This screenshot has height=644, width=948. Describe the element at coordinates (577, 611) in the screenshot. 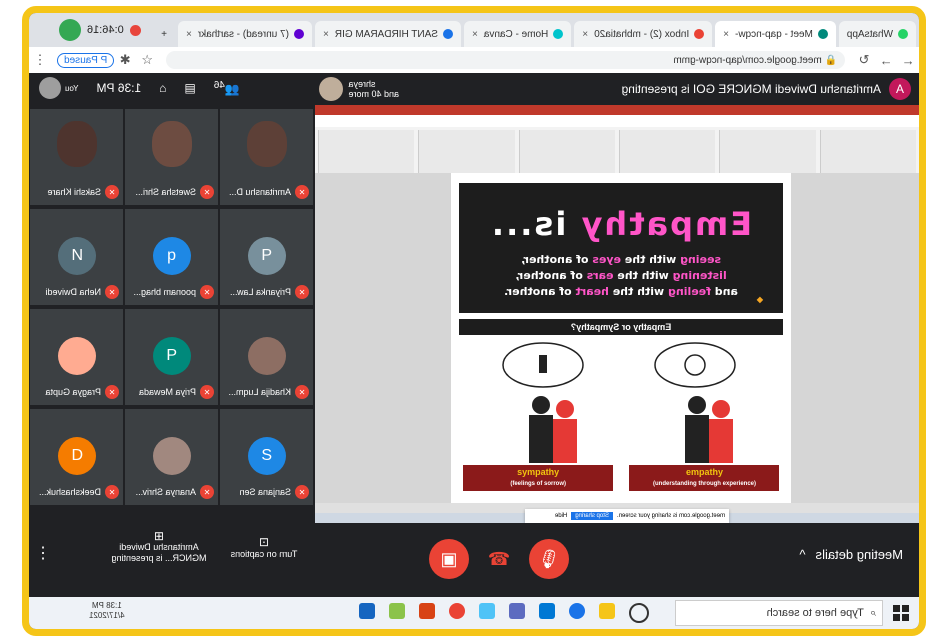

I see `edge-icon` at that location.